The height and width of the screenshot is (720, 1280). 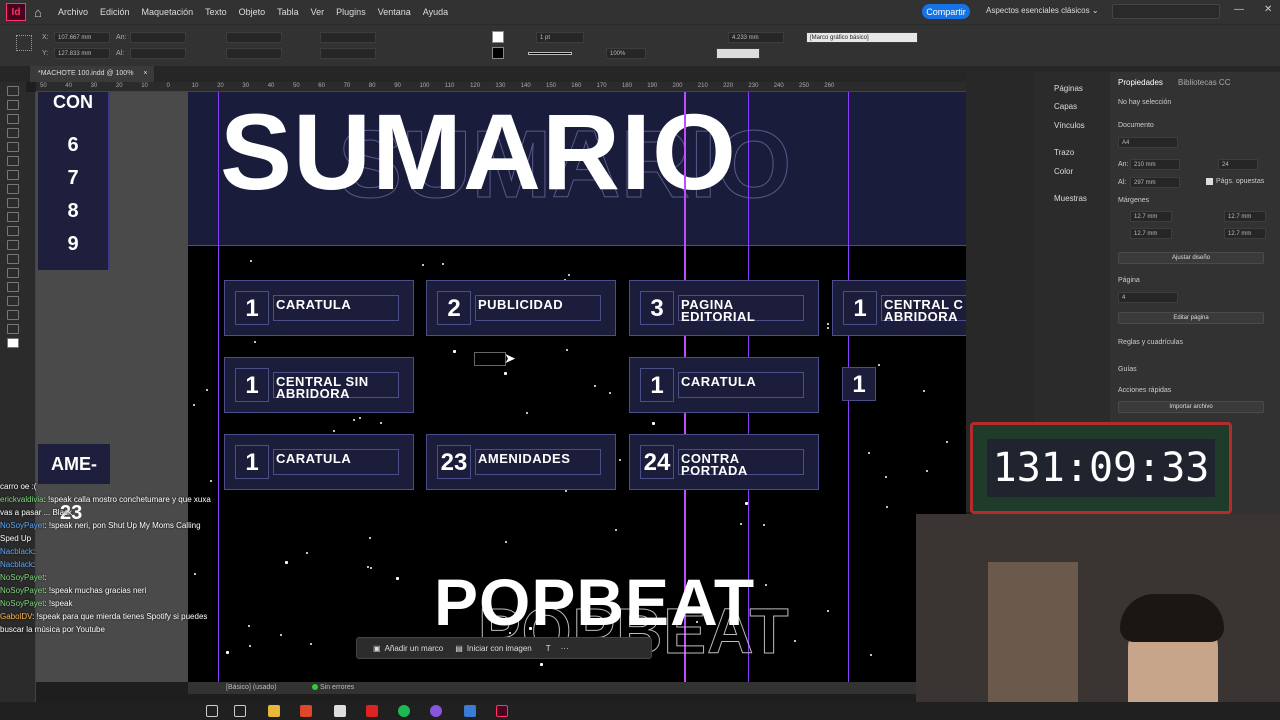 I want to click on fill-swatch-icon, so click(x=498, y=37).